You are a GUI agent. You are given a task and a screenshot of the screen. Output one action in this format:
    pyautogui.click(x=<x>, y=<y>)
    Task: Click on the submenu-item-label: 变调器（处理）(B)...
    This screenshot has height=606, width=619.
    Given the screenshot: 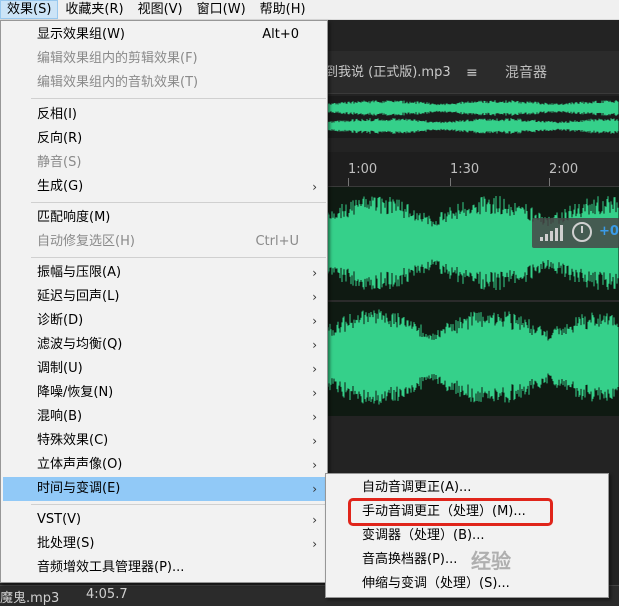 What is the action you would take?
    pyautogui.click(x=423, y=535)
    